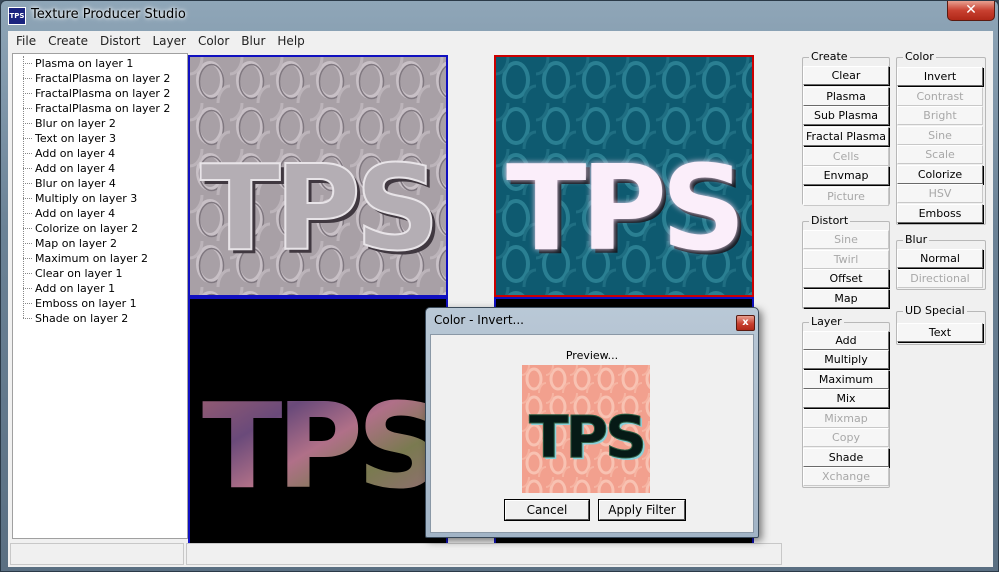  I want to click on color-group-title: Color, so click(919, 56).